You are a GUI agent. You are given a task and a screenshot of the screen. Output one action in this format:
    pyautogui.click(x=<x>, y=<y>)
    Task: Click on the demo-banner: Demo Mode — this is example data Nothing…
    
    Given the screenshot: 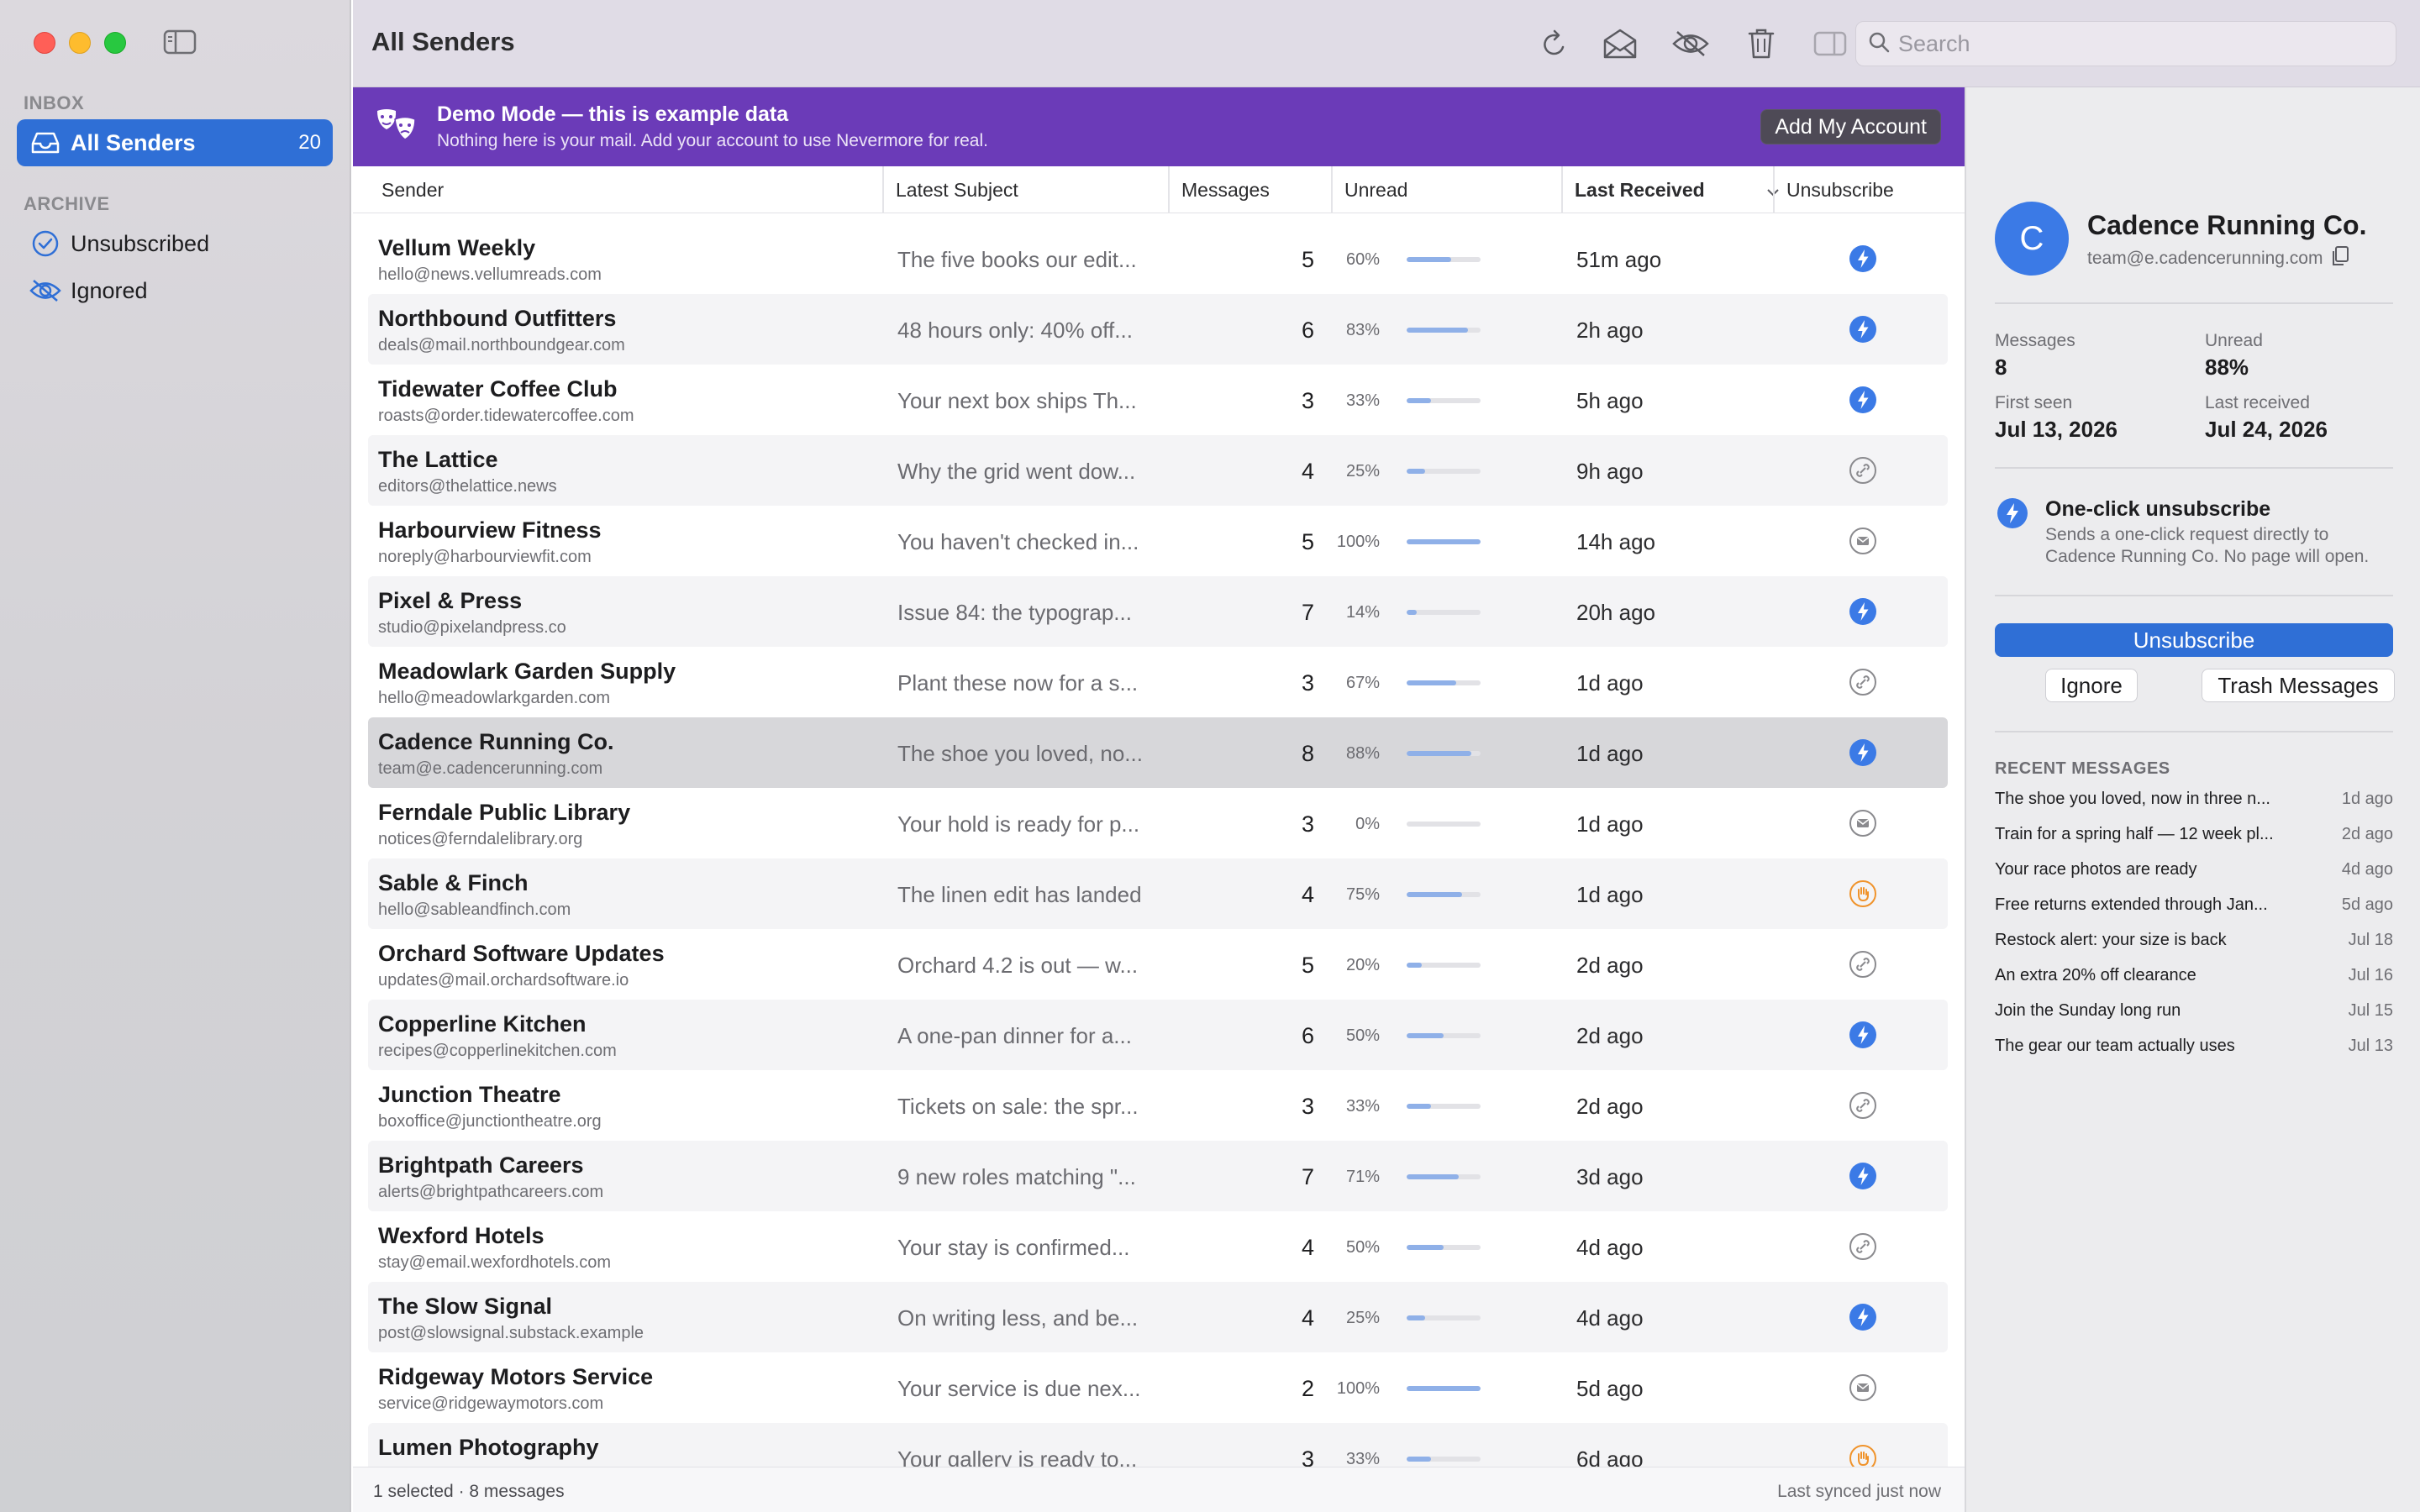 What is the action you would take?
    pyautogui.click(x=1159, y=126)
    